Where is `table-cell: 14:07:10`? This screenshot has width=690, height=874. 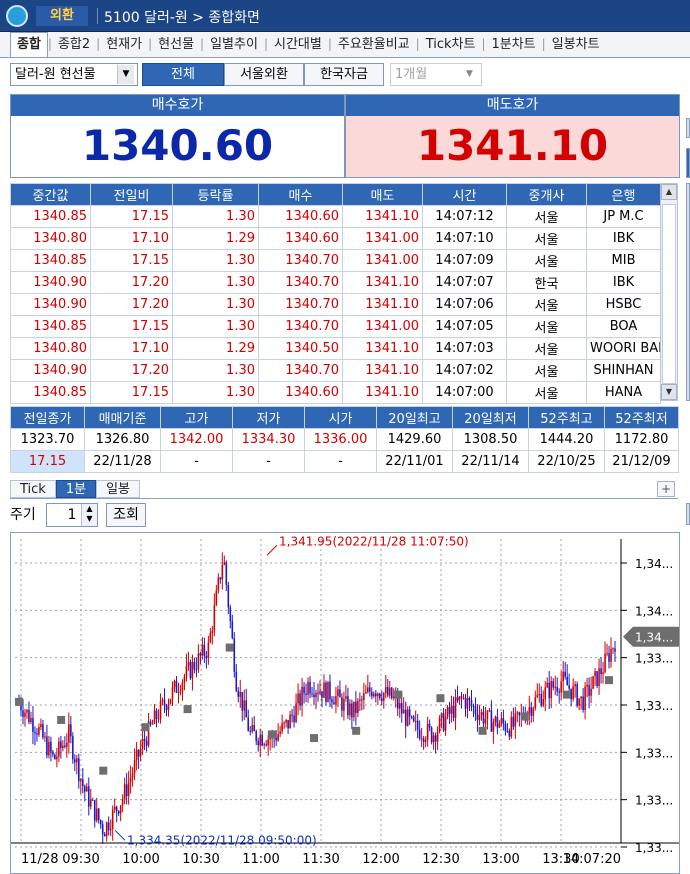
table-cell: 14:07:10 is located at coordinates (464, 238).